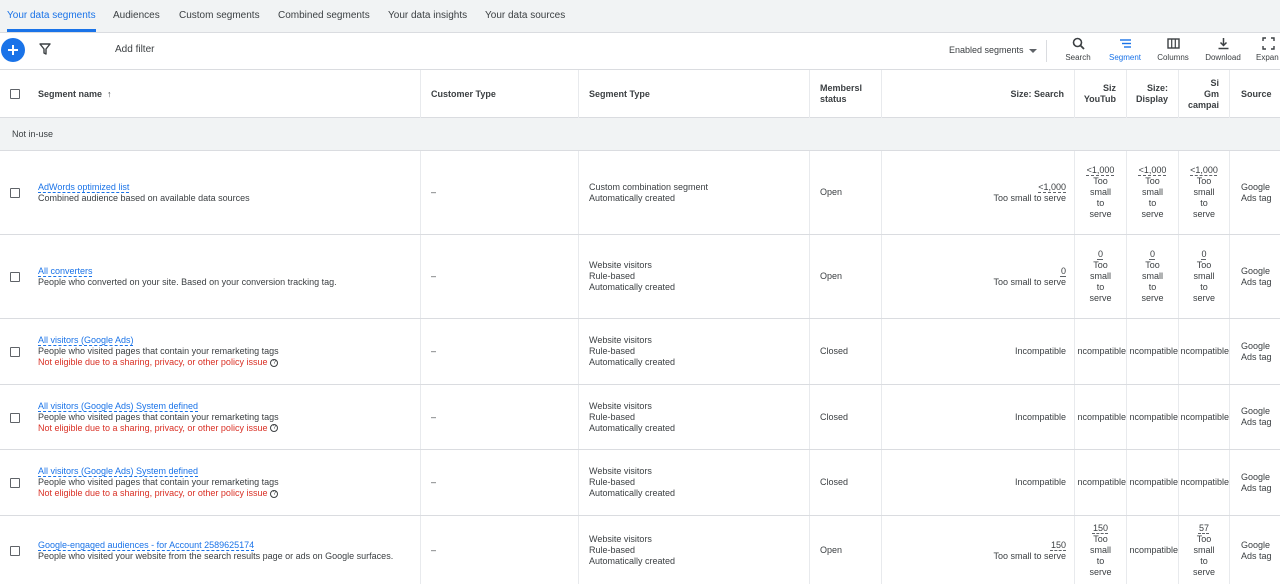 The image size is (1280, 584). Describe the element at coordinates (83, 187) in the screenshot. I see `segment-name-link: AdWords optimized list` at that location.